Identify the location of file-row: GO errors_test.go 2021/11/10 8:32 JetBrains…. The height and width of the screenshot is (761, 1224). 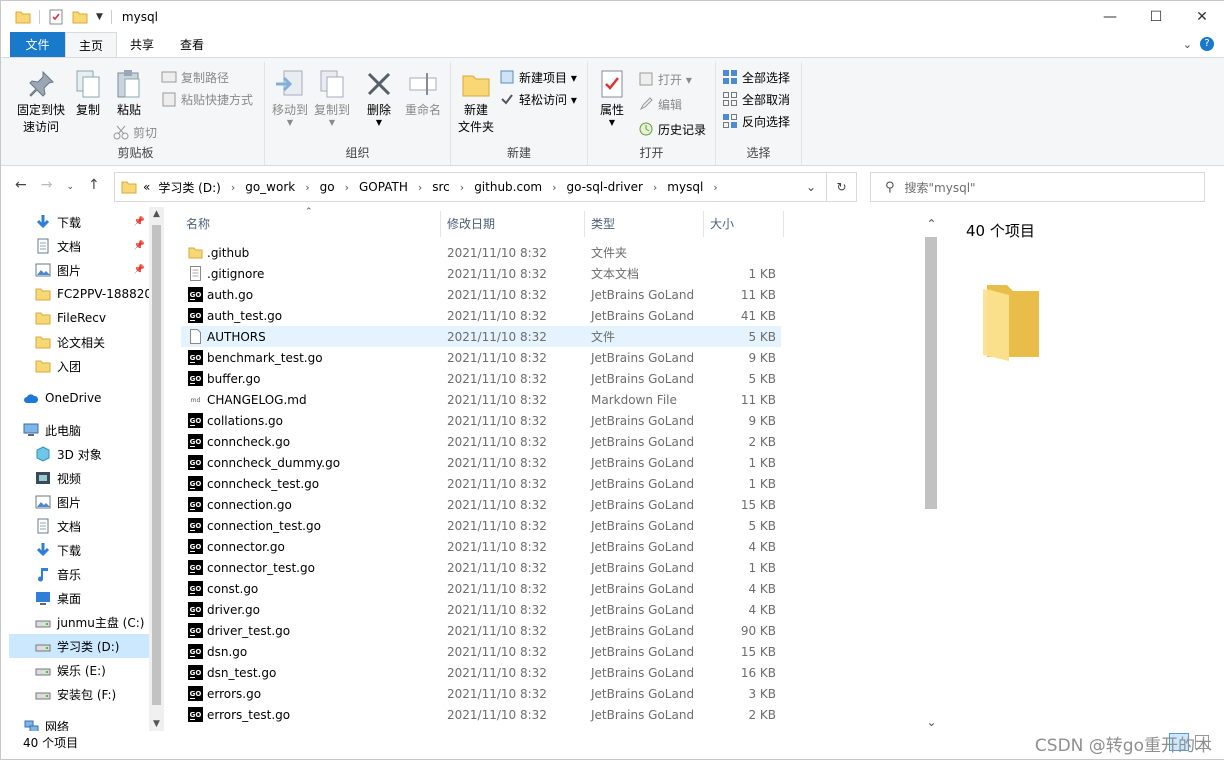
(481, 714).